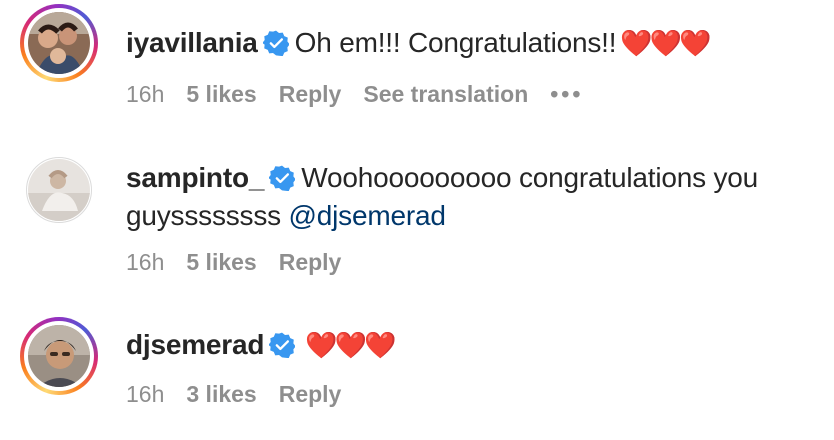  I want to click on more-options-icon: •••, so click(566, 94).